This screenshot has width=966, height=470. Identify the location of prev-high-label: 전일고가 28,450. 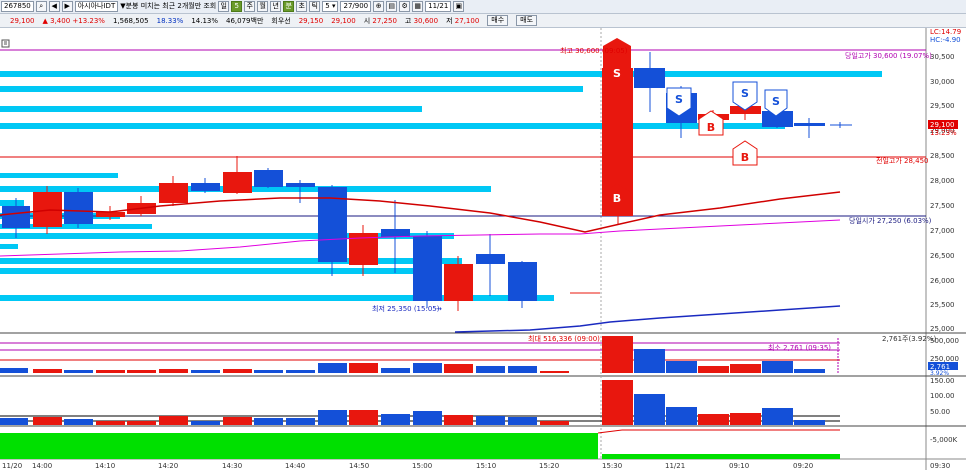
(902, 160).